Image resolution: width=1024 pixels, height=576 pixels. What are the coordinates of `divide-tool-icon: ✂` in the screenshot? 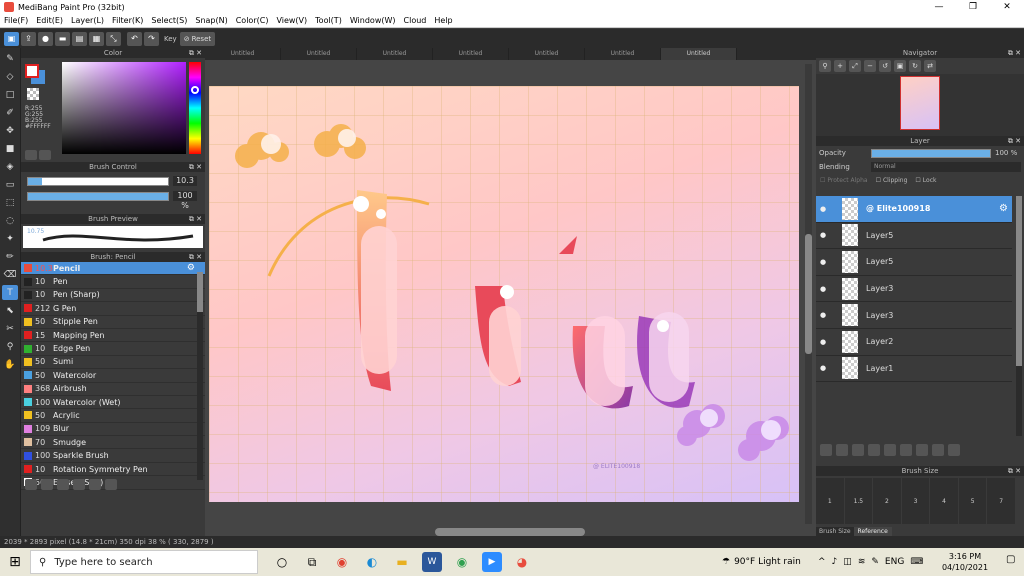 It's located at (10, 328).